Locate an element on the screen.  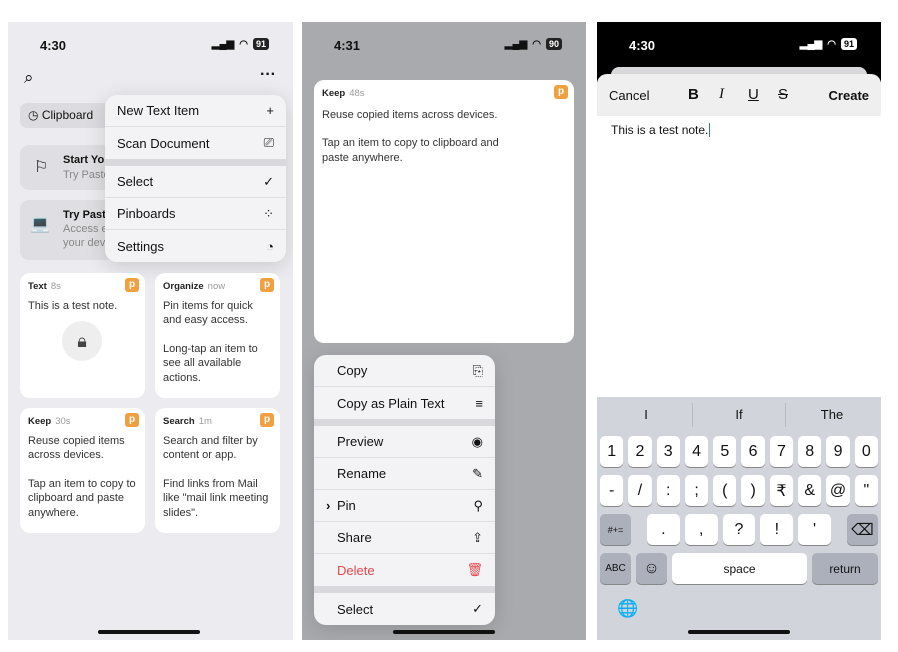
plus-icon: + is located at coordinates (270, 110).